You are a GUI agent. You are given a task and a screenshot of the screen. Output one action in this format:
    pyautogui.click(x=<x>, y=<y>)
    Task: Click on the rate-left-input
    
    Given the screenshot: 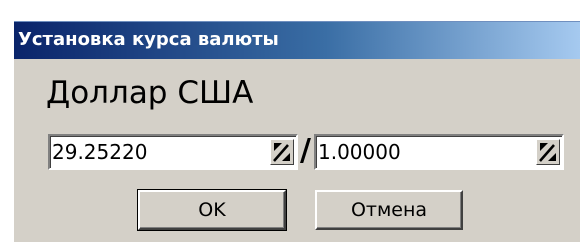 What is the action you would take?
    pyautogui.click(x=147, y=152)
    